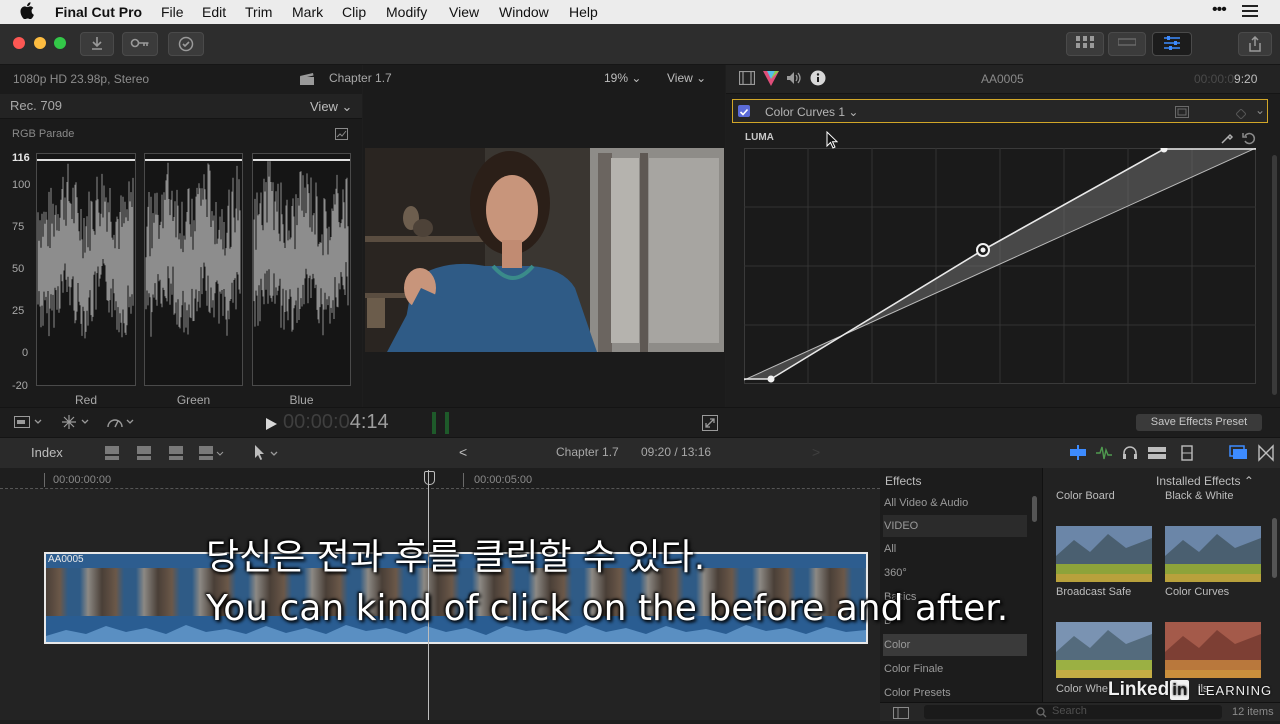 The width and height of the screenshot is (1280, 724). I want to click on menu-trim: Trim, so click(258, 12).